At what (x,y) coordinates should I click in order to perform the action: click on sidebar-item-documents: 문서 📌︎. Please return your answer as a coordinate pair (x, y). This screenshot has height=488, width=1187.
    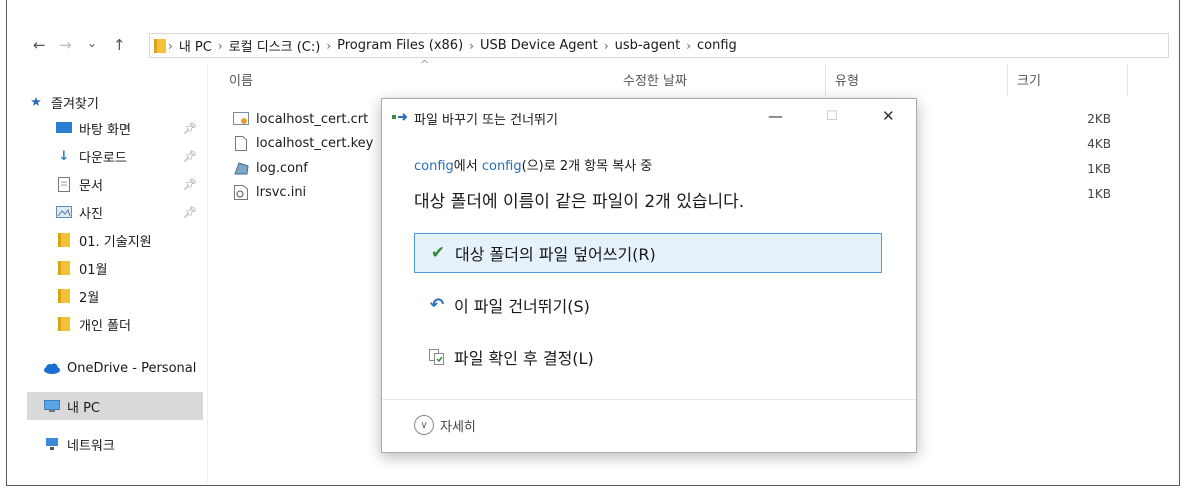
    Looking at the image, I should click on (131, 184).